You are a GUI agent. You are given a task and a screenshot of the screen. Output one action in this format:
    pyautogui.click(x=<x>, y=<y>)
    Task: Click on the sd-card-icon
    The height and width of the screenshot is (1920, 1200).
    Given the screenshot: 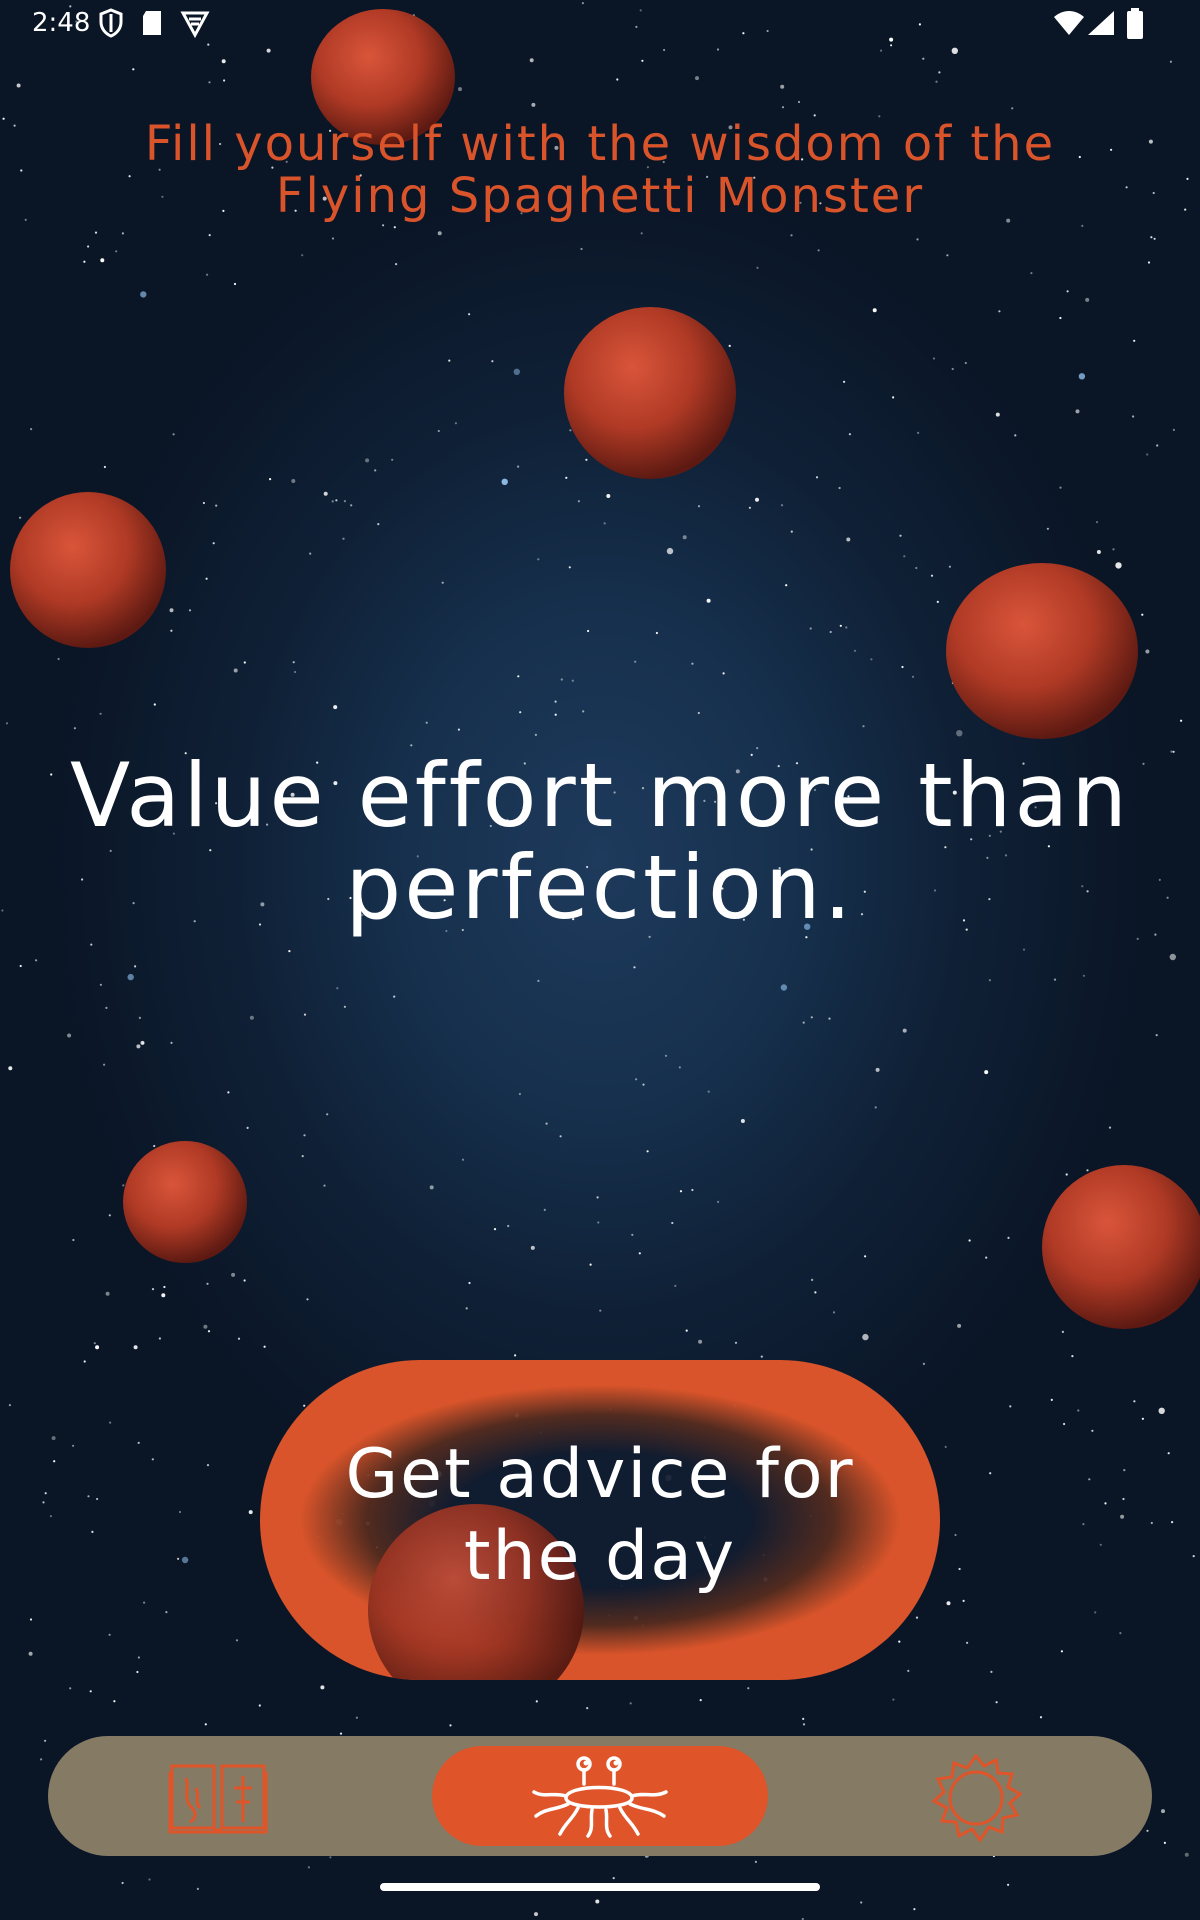 What is the action you would take?
    pyautogui.click(x=152, y=23)
    